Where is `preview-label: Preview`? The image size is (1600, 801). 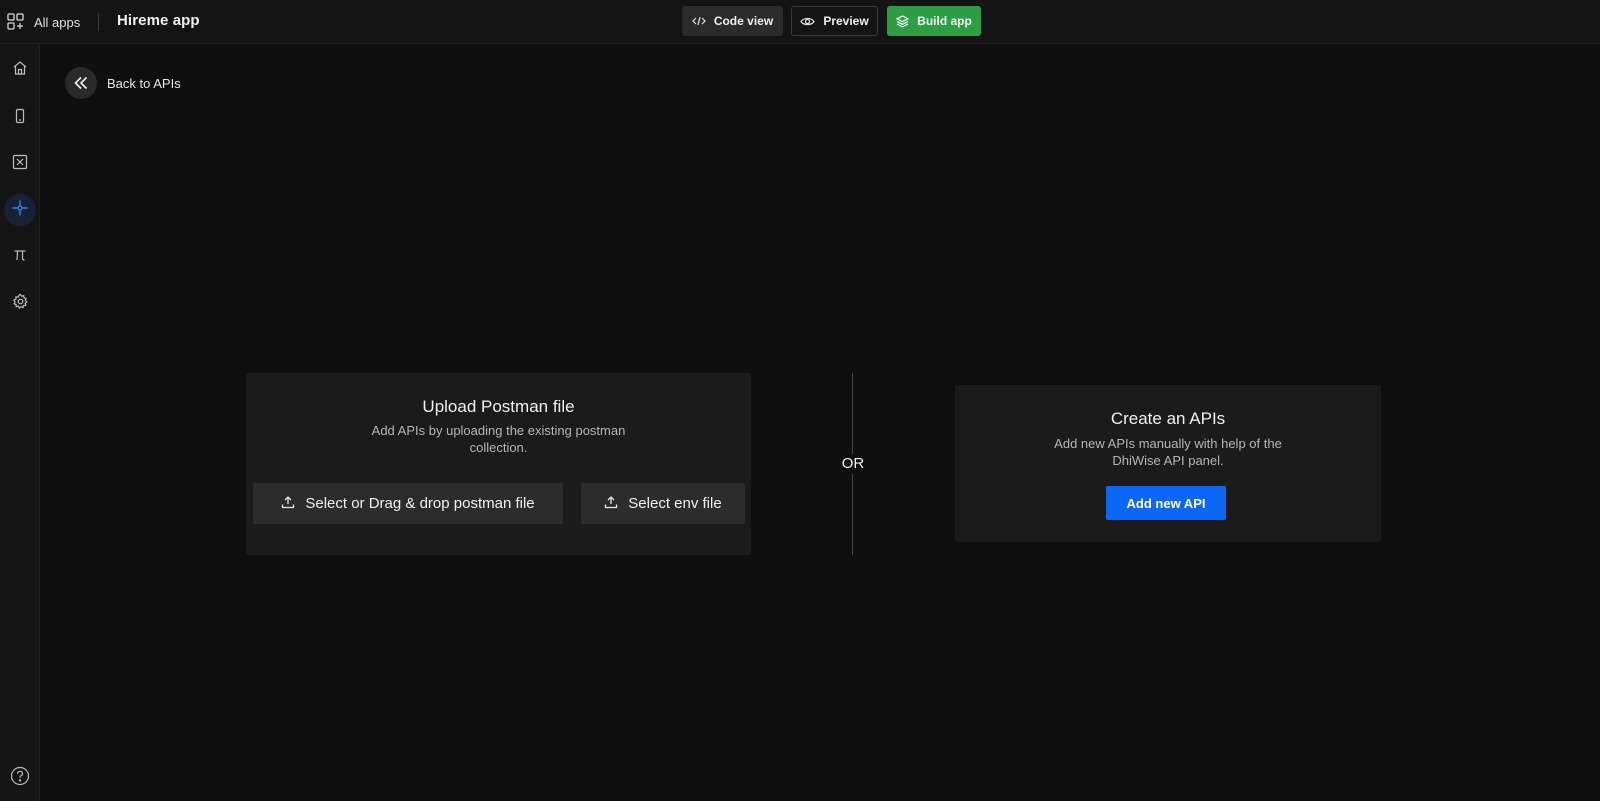 preview-label: Preview is located at coordinates (846, 21).